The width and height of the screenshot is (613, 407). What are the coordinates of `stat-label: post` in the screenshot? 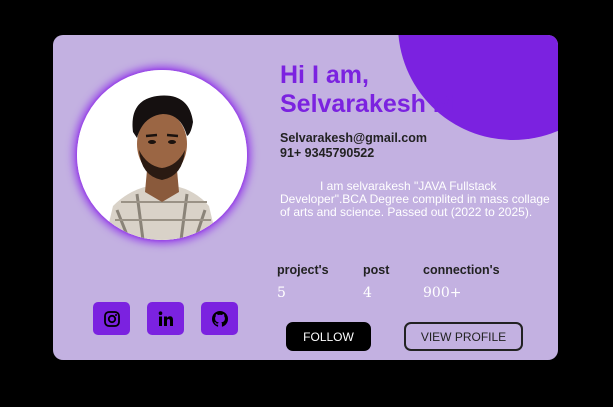 It's located at (376, 270).